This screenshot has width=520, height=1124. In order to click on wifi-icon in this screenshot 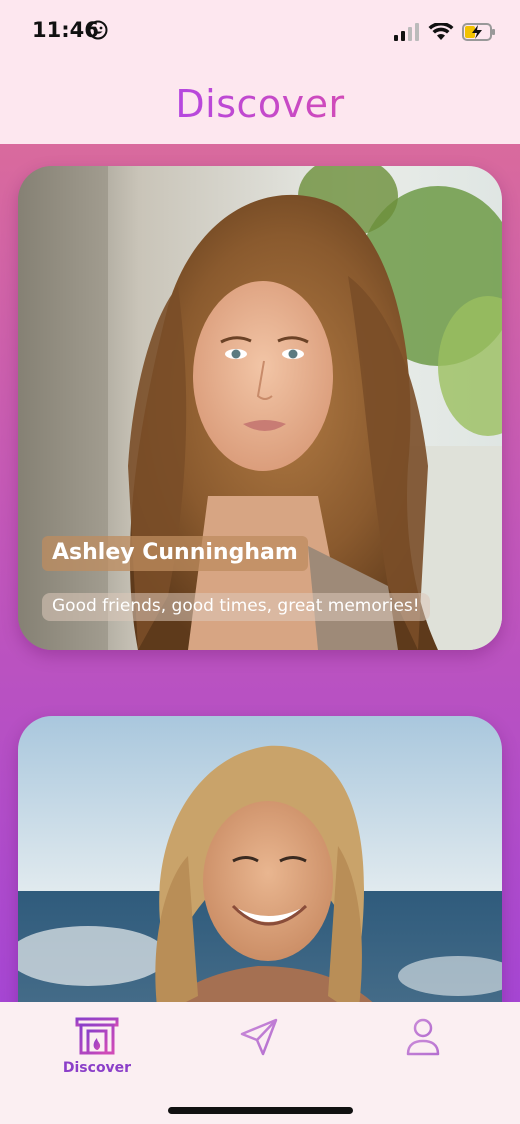, I will do `click(441, 31)`.